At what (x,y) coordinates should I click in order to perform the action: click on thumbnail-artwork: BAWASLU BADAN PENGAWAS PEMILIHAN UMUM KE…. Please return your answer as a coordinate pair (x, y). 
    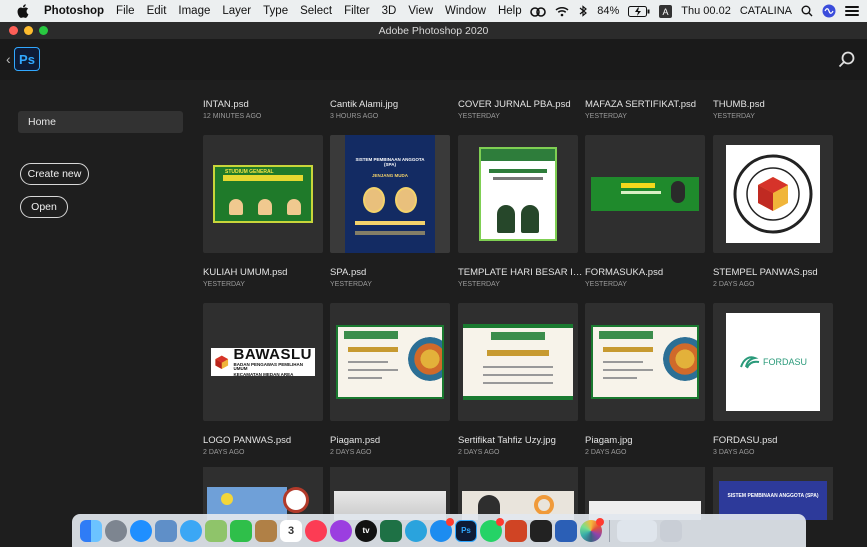
    Looking at the image, I should click on (263, 361).